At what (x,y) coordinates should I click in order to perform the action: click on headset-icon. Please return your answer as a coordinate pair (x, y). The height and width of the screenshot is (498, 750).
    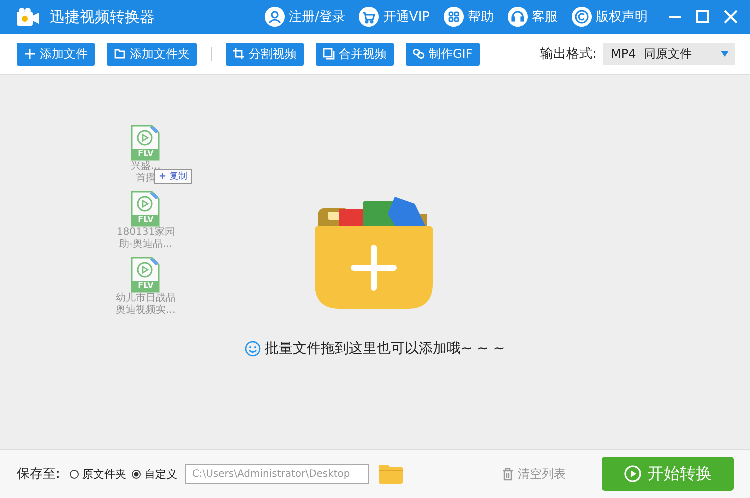
    Looking at the image, I should click on (518, 17).